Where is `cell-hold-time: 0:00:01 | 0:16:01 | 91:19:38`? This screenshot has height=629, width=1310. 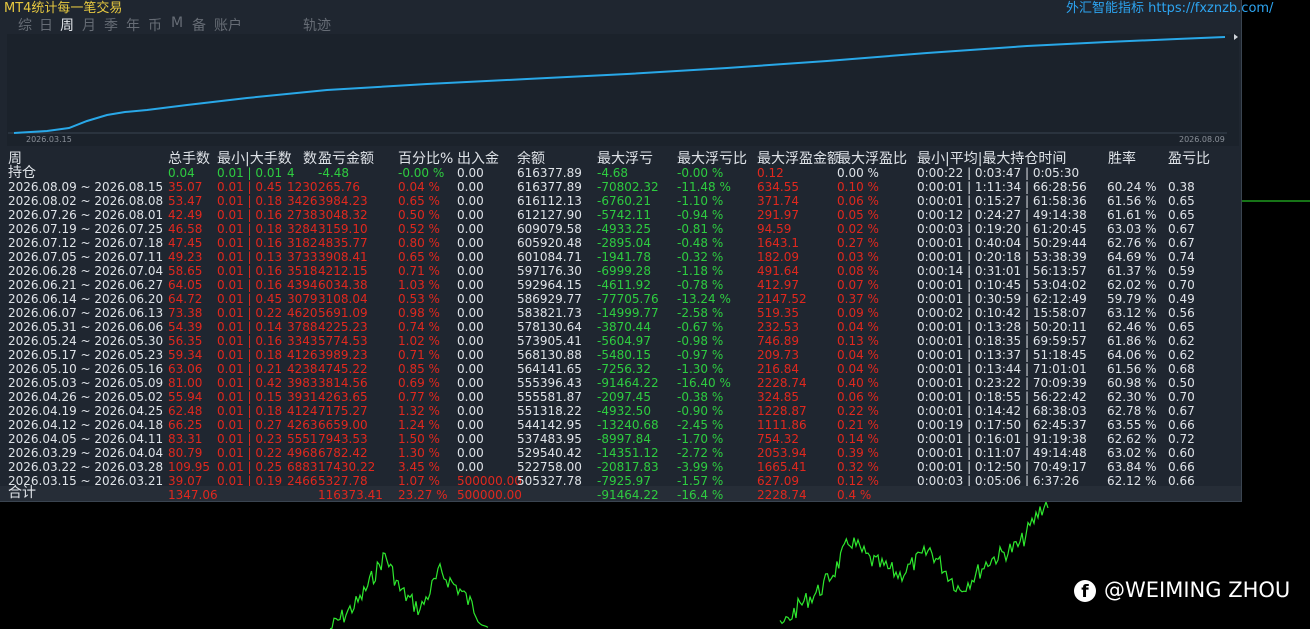 cell-hold-time: 0:00:01 | 0:16:01 | 91:19:38 is located at coordinates (1002, 439).